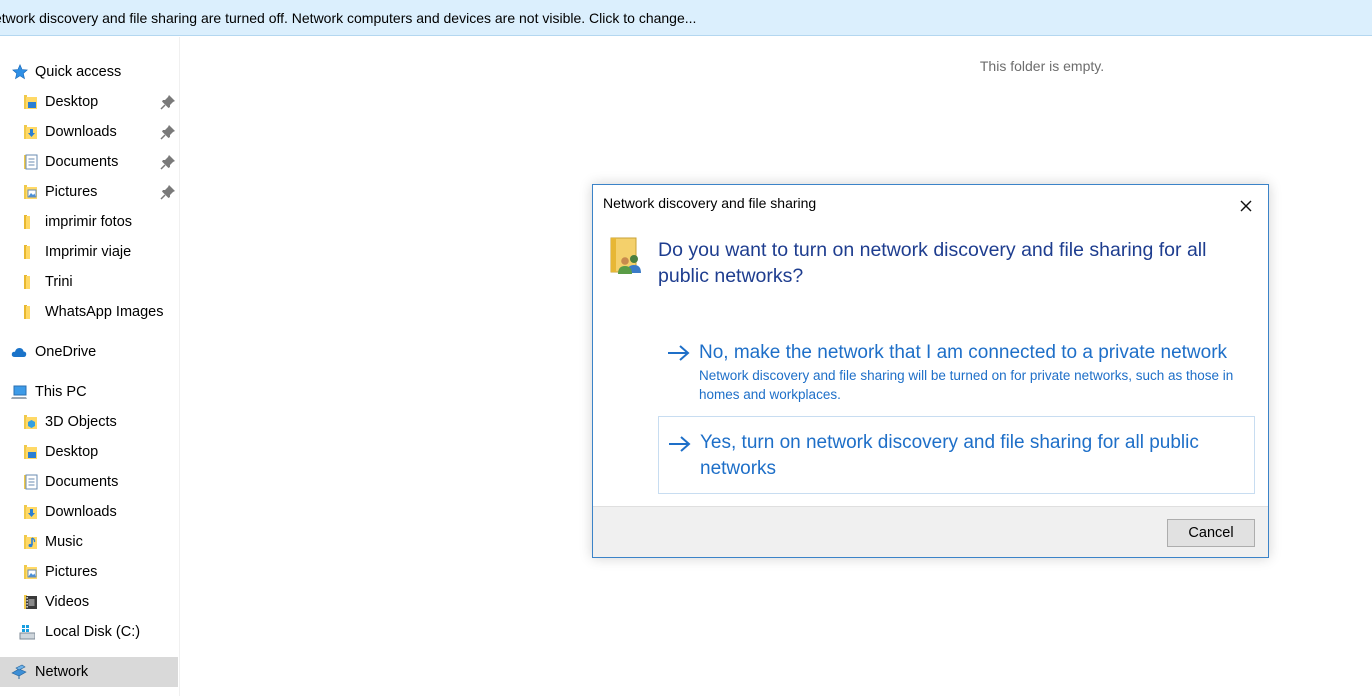 The image size is (1372, 696). I want to click on nav-item-label: WhatsApp Images, so click(104, 312).